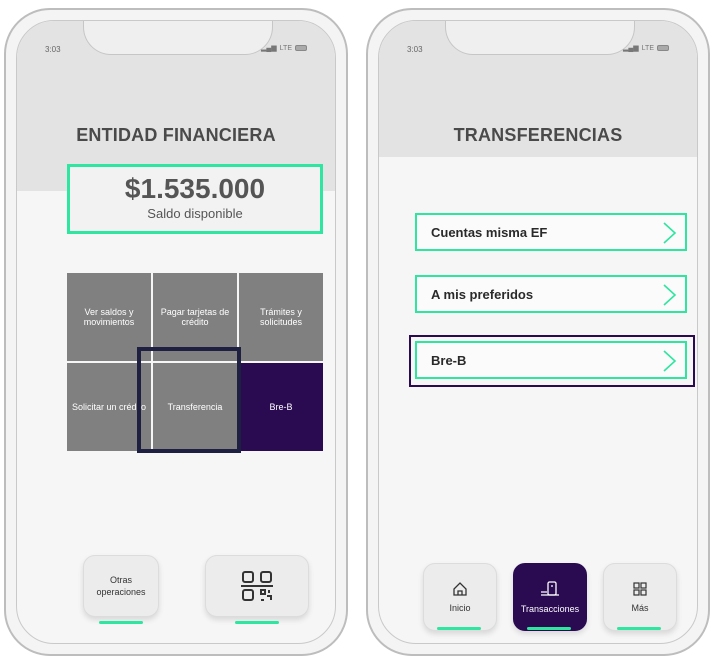  I want to click on balance-amount: $1.535.000, so click(195, 188).